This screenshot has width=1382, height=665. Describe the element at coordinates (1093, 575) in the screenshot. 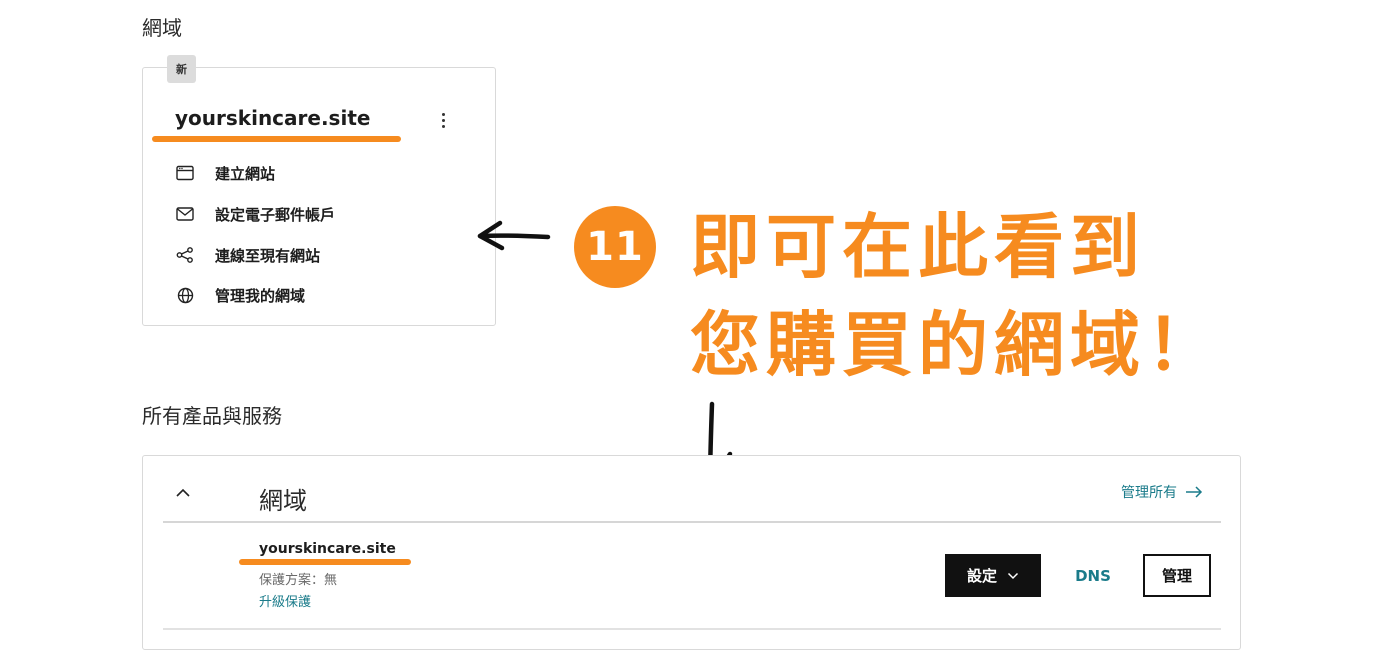

I see `dns-button: DNS` at that location.